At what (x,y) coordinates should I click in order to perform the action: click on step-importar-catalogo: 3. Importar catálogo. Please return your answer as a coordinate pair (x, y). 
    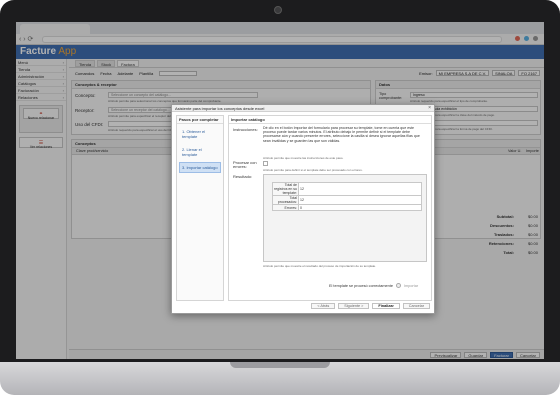
    Looking at the image, I should click on (200, 167).